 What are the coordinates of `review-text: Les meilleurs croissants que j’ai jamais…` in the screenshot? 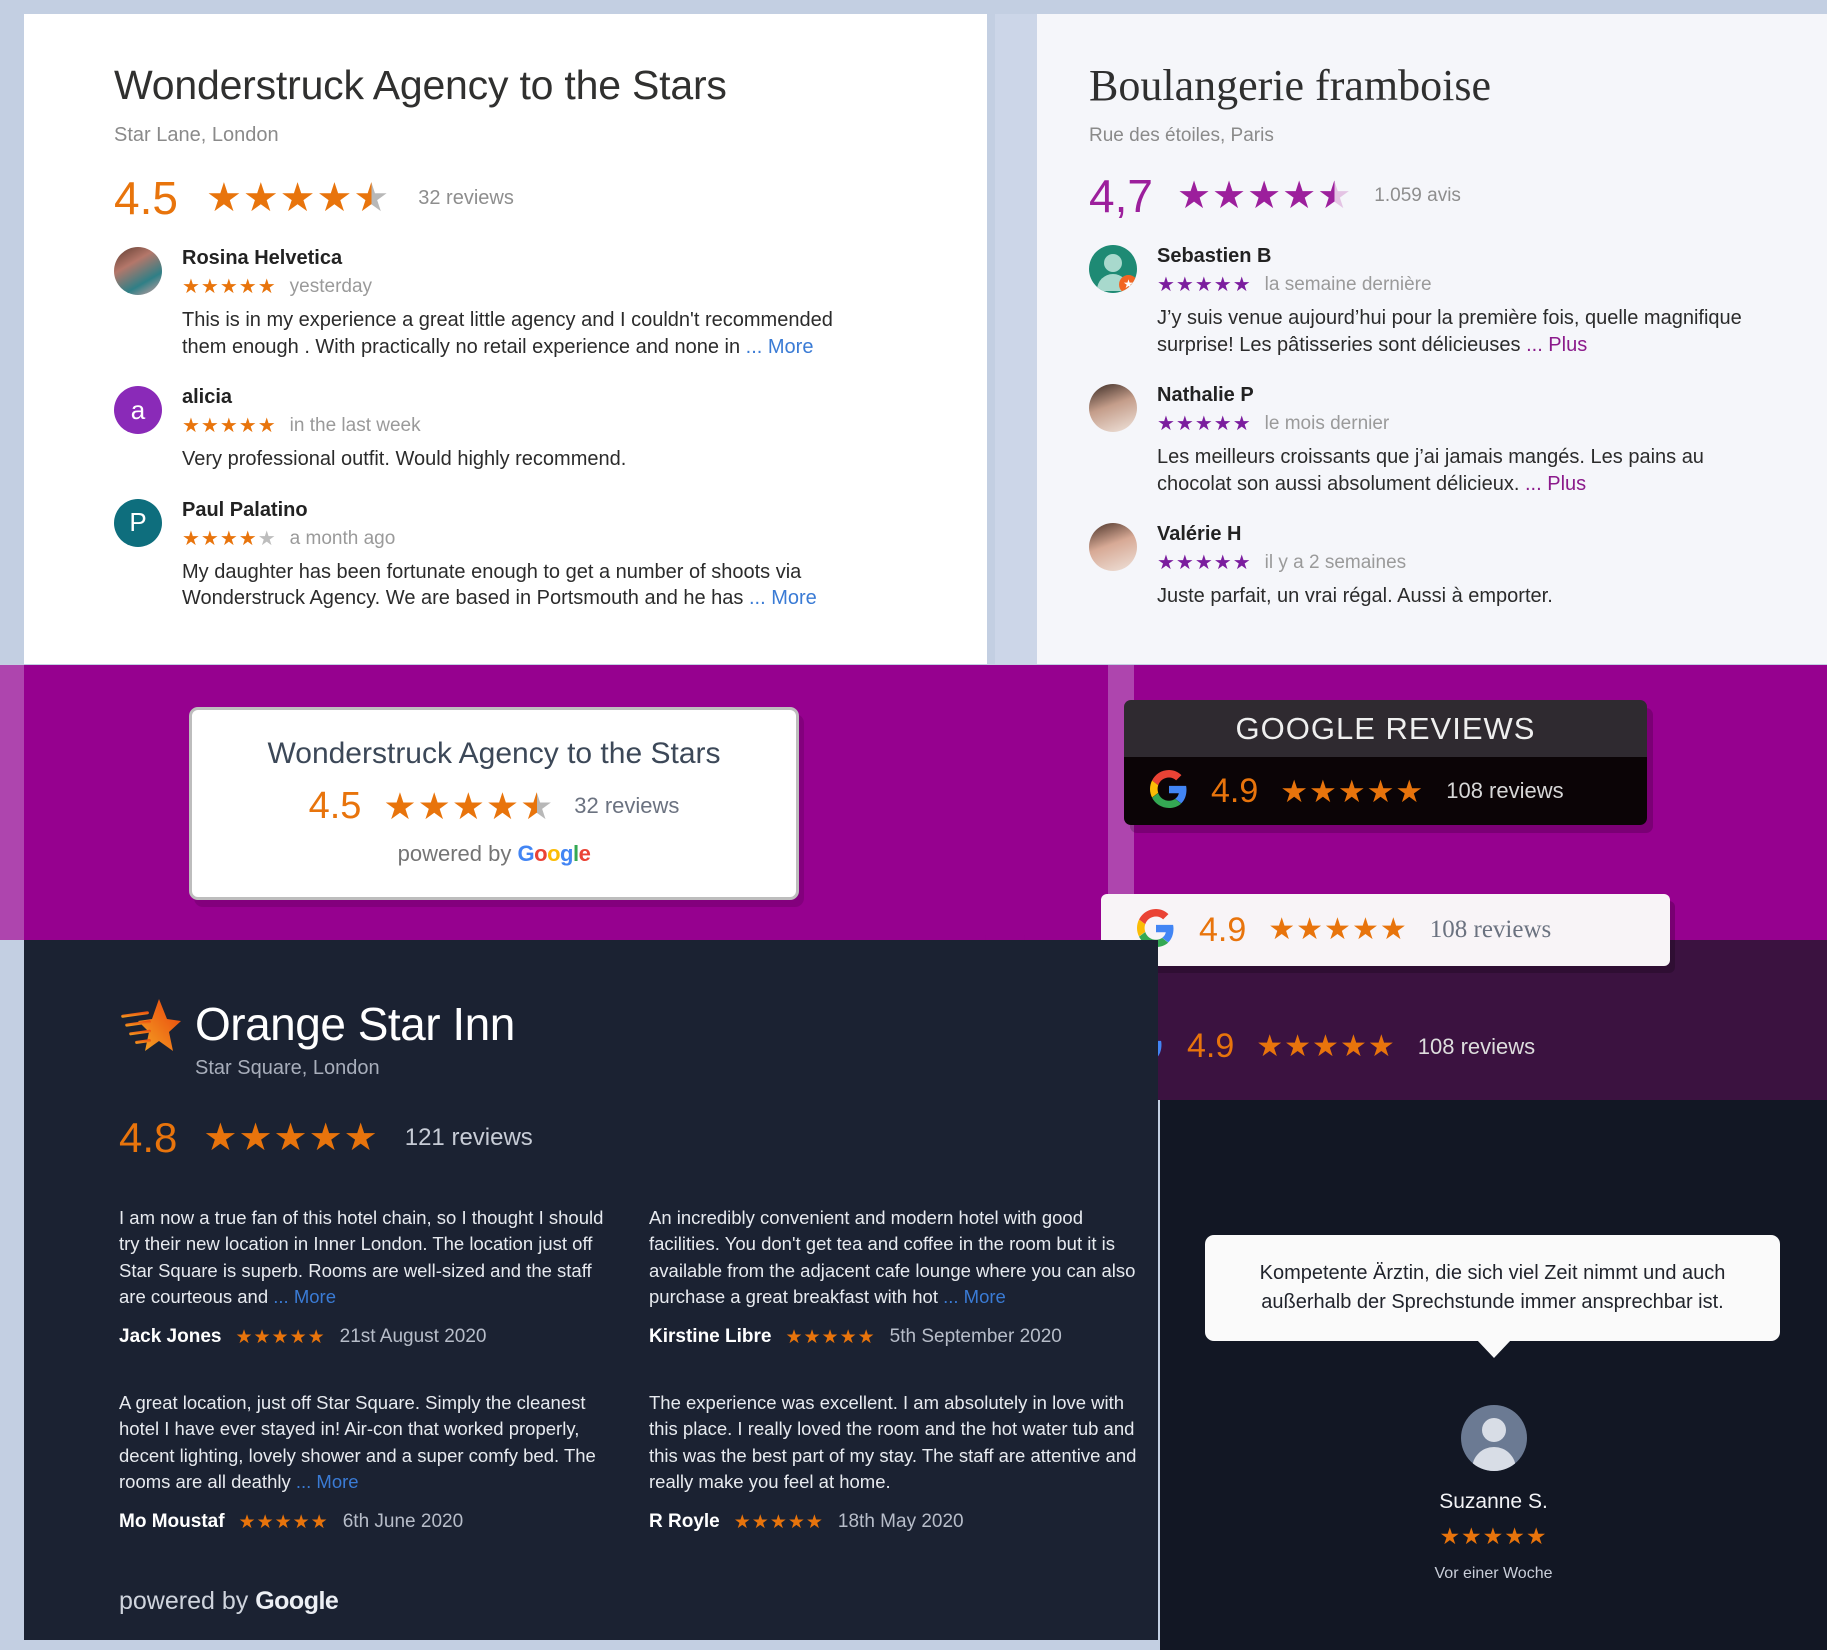 It's located at (1464, 470).